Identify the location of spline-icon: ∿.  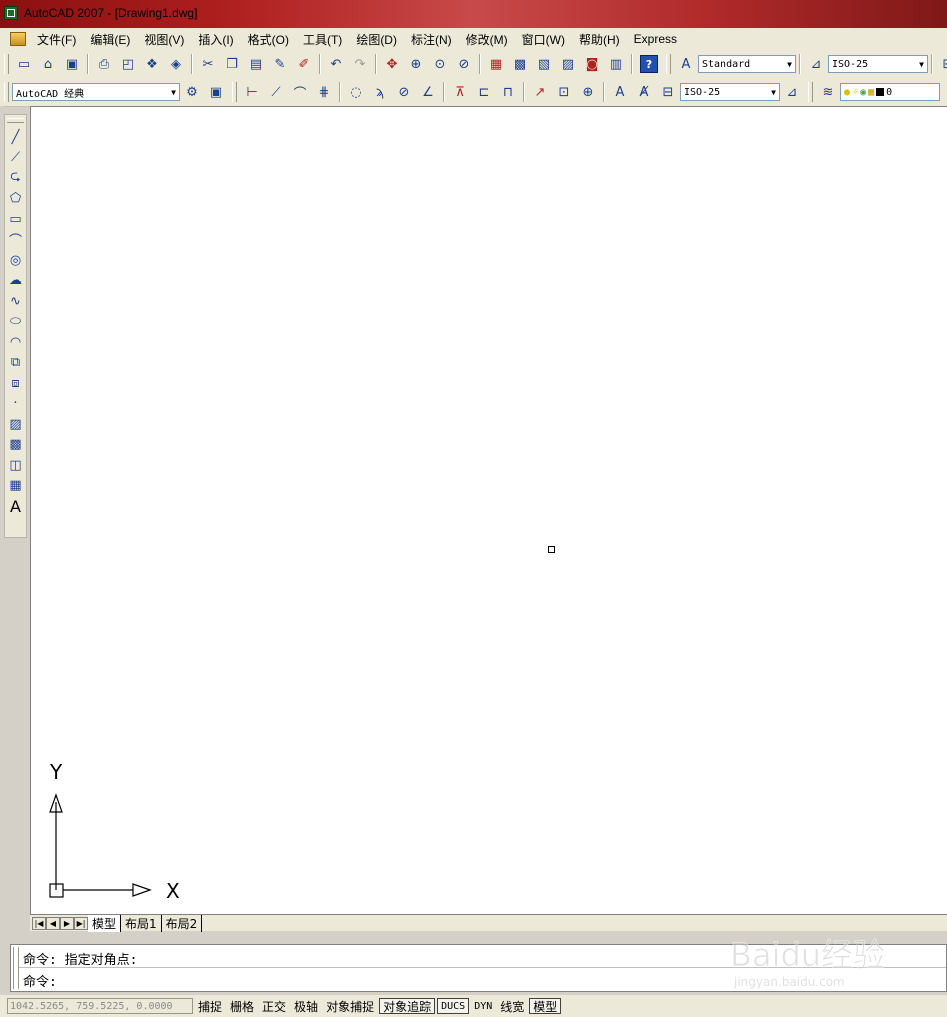
(16, 301).